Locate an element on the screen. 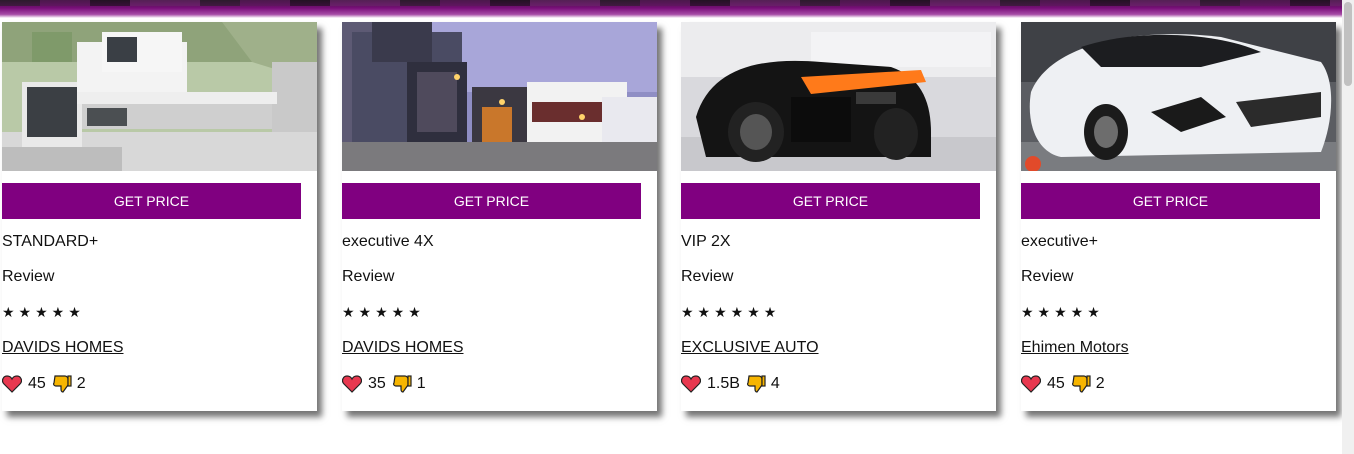 This screenshot has height=454, width=1354. product-title: executive+ is located at coordinates (1059, 241).